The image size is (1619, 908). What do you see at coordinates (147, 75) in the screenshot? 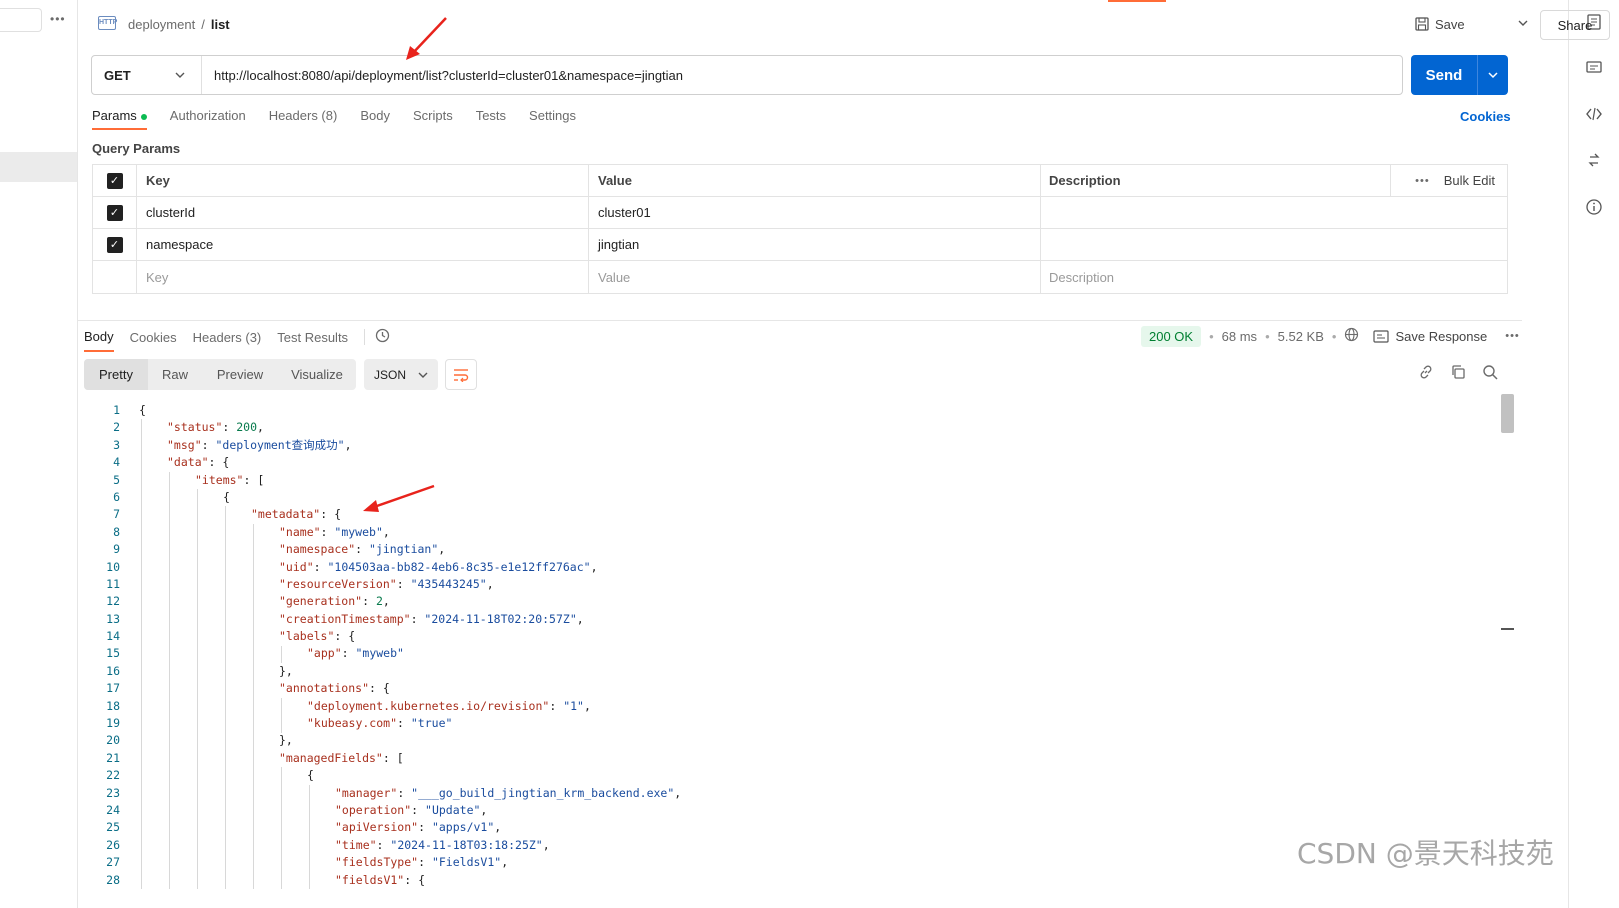
I see `method-select: GET` at bounding box center [147, 75].